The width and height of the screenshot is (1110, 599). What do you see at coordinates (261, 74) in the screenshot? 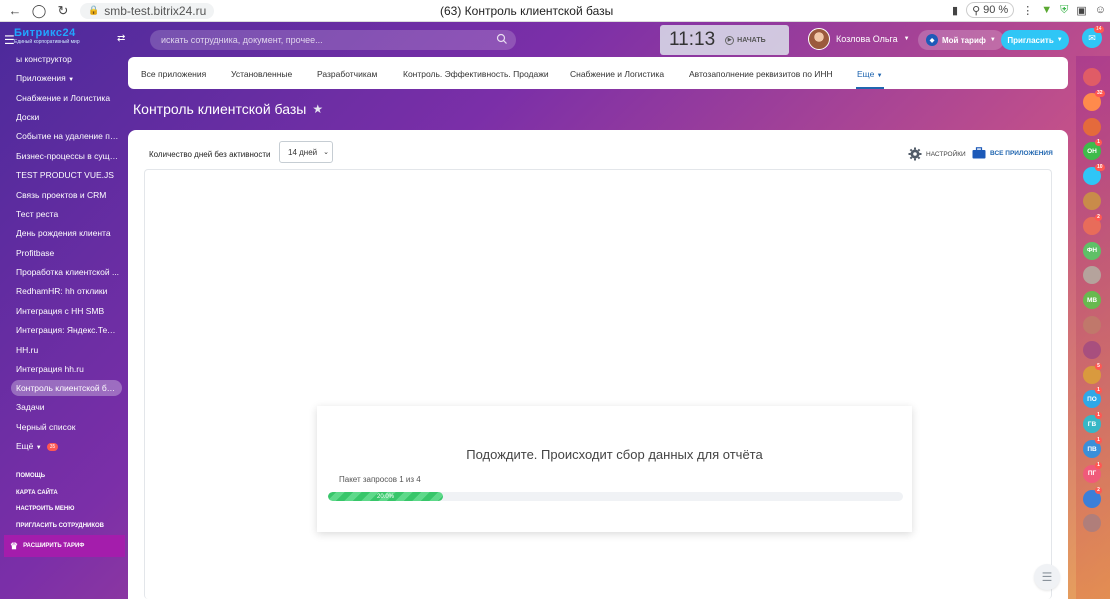
I see `tab-installed: Установленные` at bounding box center [261, 74].